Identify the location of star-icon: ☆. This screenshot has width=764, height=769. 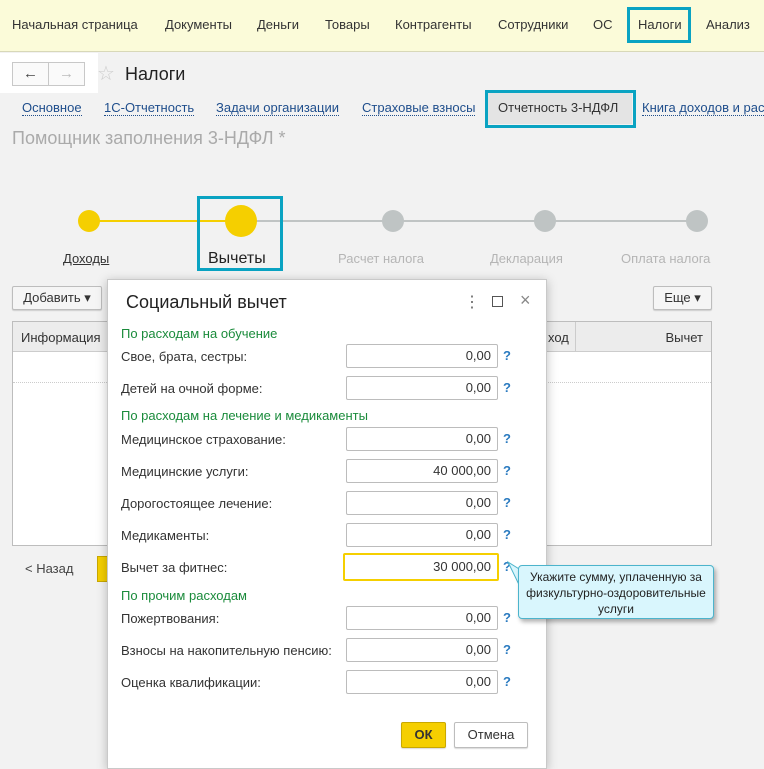
(106, 73).